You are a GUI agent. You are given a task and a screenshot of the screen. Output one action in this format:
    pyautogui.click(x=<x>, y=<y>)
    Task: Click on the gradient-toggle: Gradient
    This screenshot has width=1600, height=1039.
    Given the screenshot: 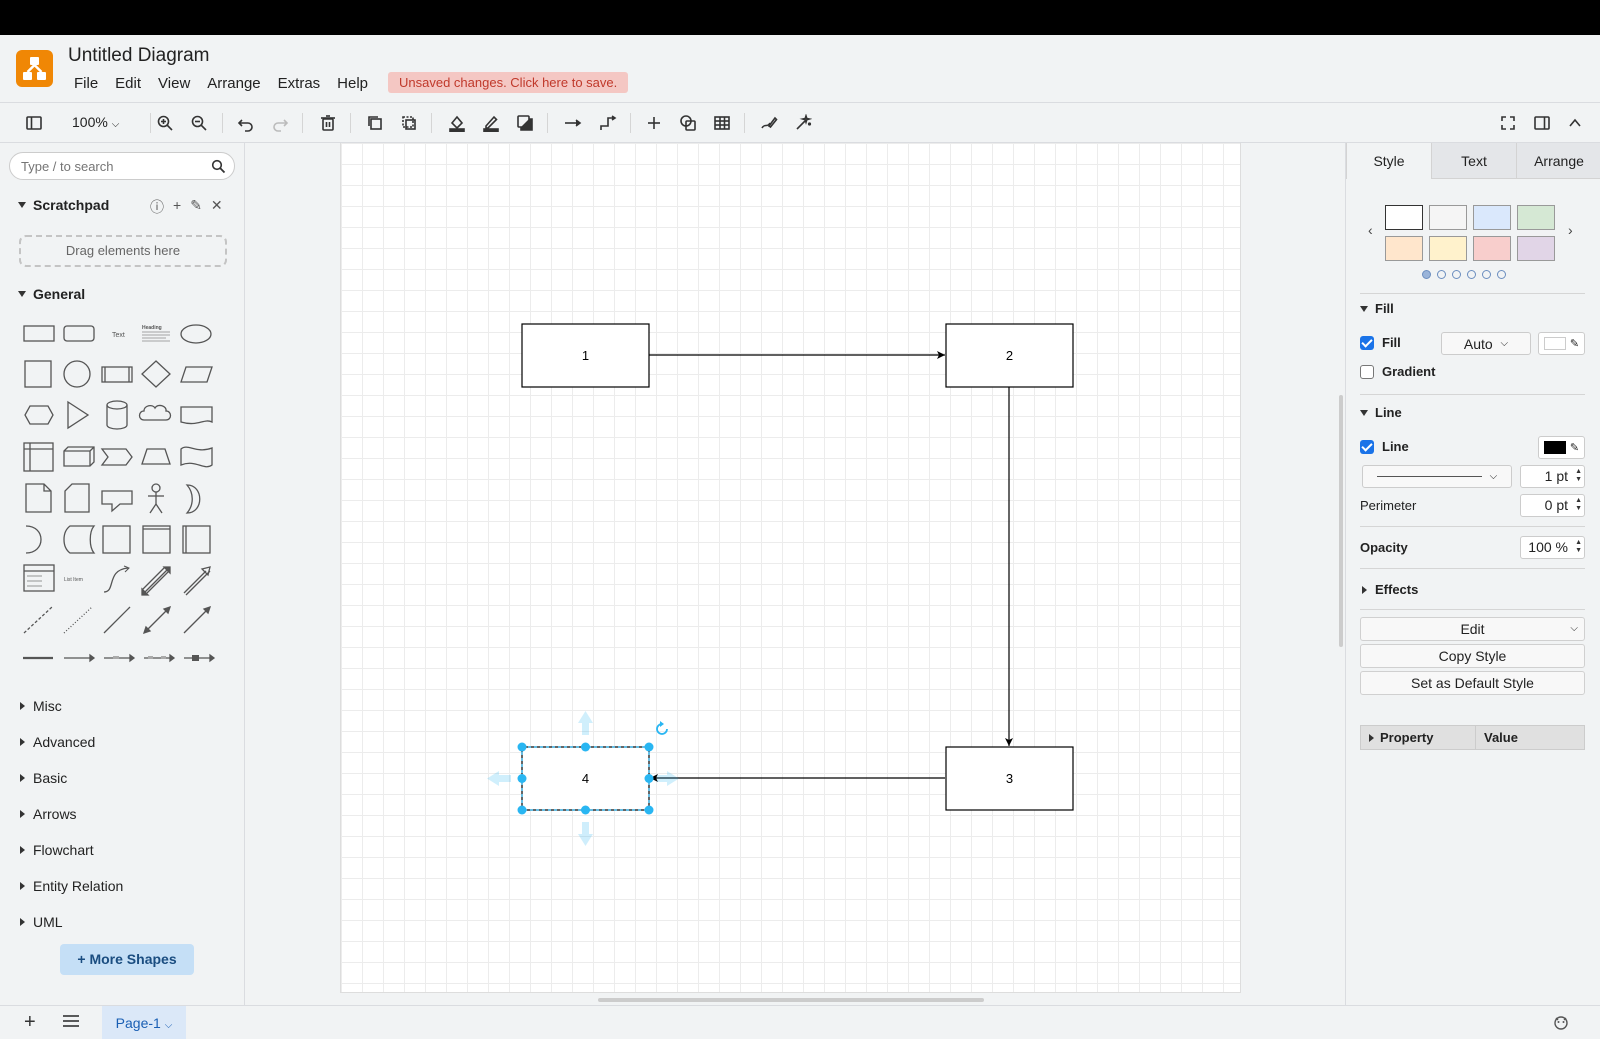 What is the action you would take?
    pyautogui.click(x=1397, y=371)
    